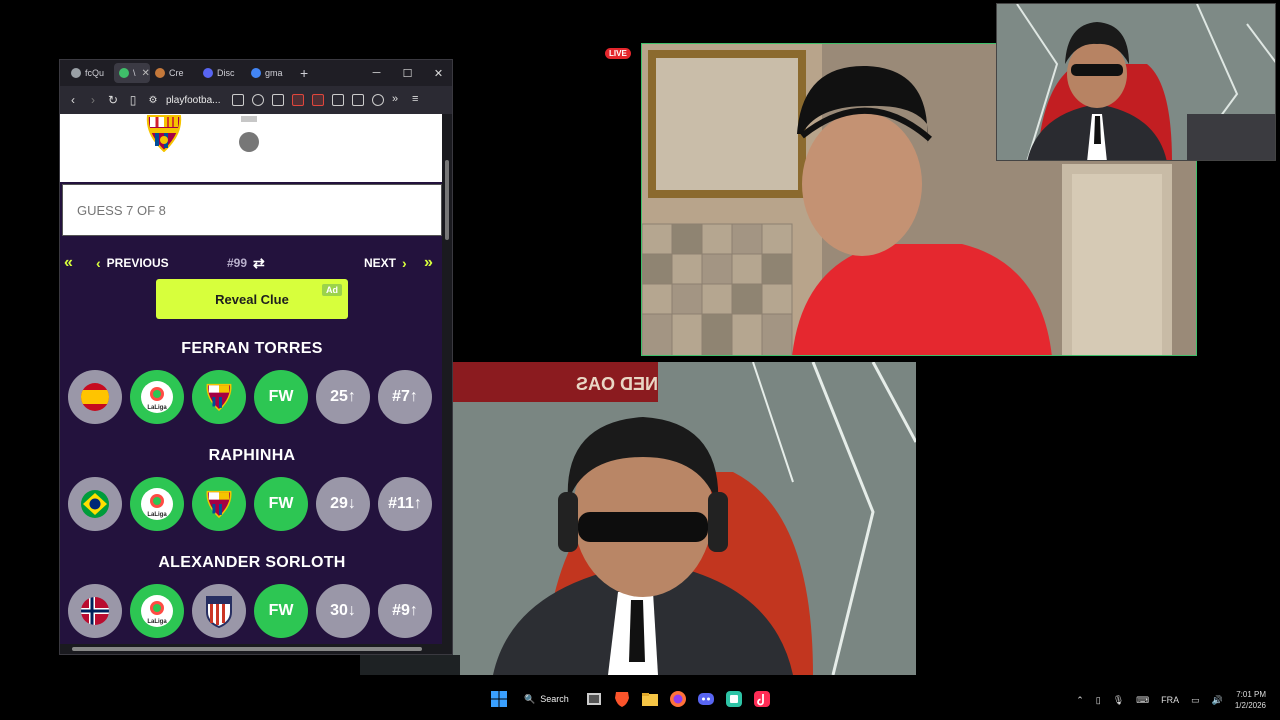 The height and width of the screenshot is (720, 1280). What do you see at coordinates (734, 699) in the screenshot?
I see `app-icon` at bounding box center [734, 699].